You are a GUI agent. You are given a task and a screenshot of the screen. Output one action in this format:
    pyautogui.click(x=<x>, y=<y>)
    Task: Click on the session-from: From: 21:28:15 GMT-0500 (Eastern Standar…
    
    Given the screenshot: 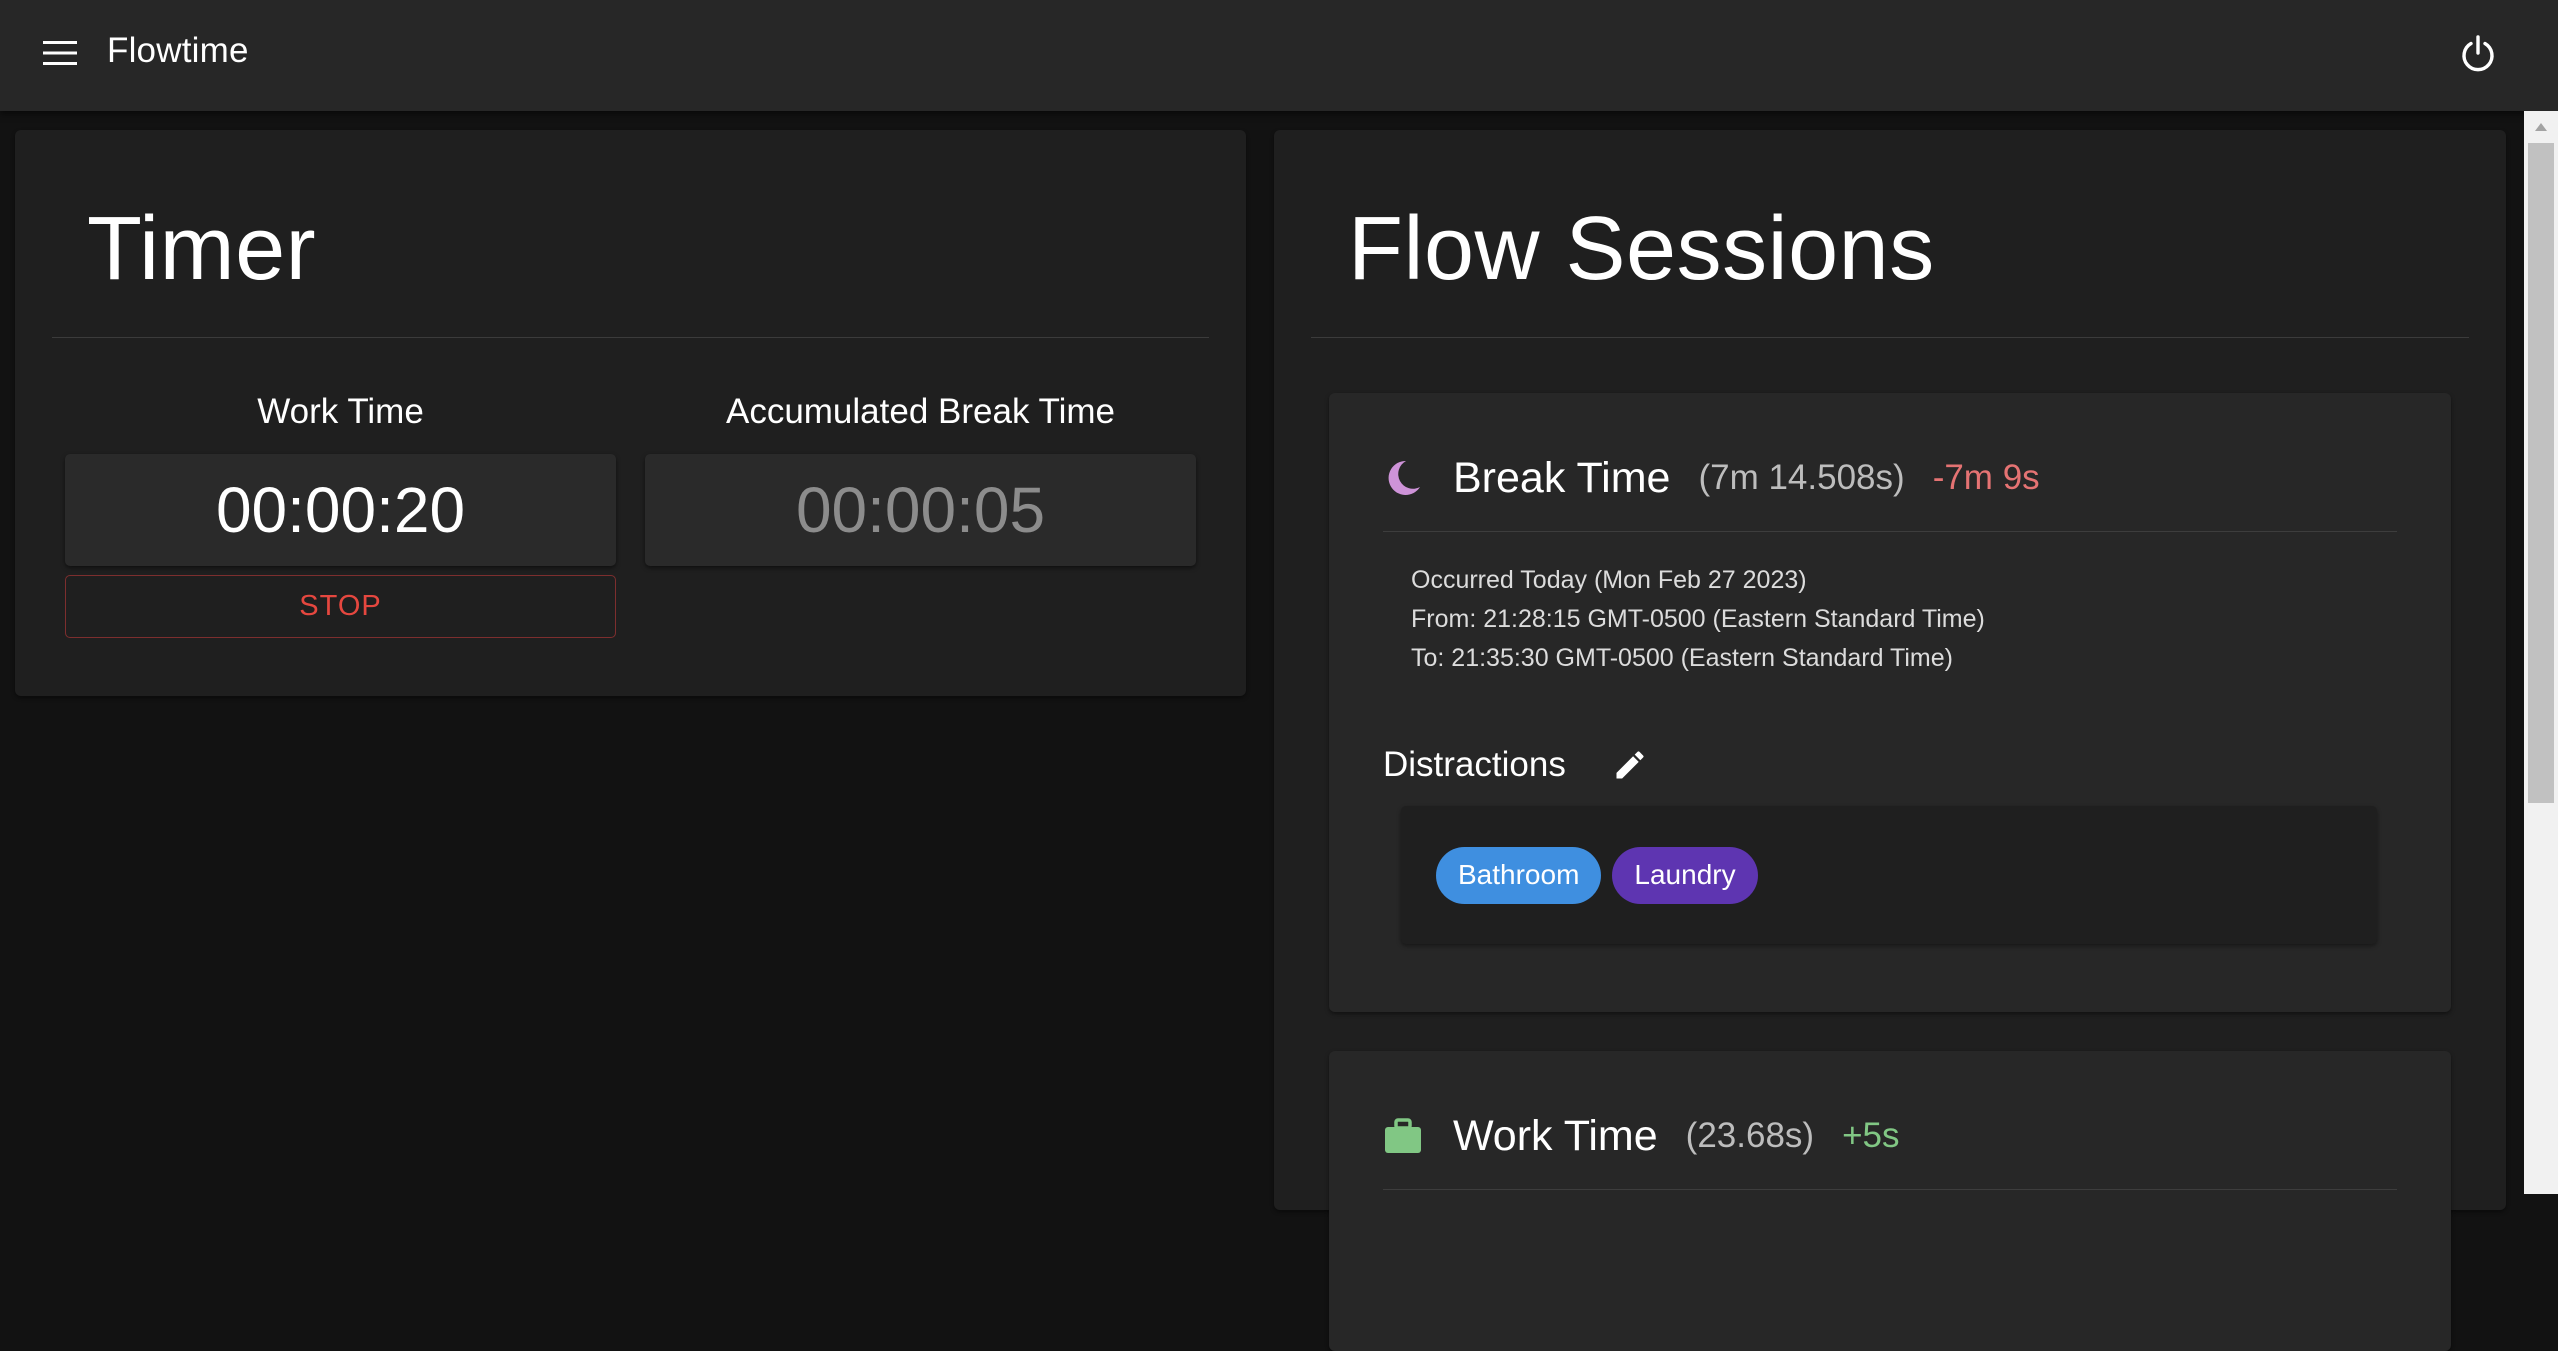 What is the action you would take?
    pyautogui.click(x=1698, y=619)
    